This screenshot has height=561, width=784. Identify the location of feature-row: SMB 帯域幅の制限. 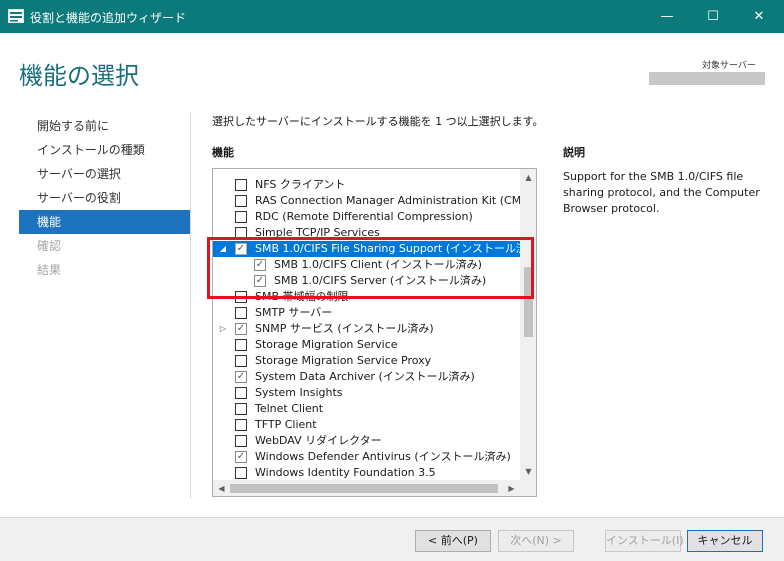
(366, 297).